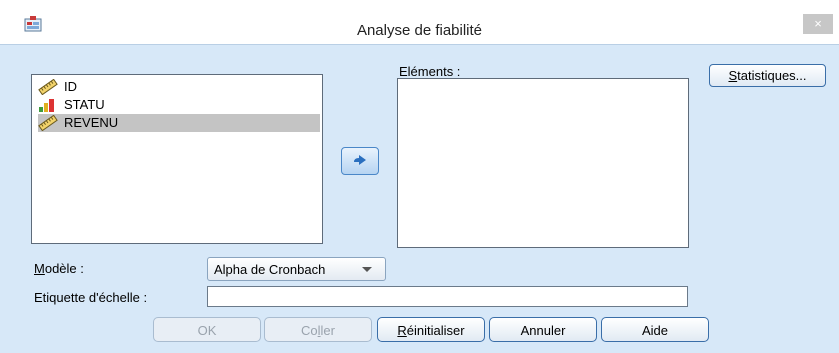  What do you see at coordinates (733, 75) in the screenshot?
I see `statistics-hotkey: S` at bounding box center [733, 75].